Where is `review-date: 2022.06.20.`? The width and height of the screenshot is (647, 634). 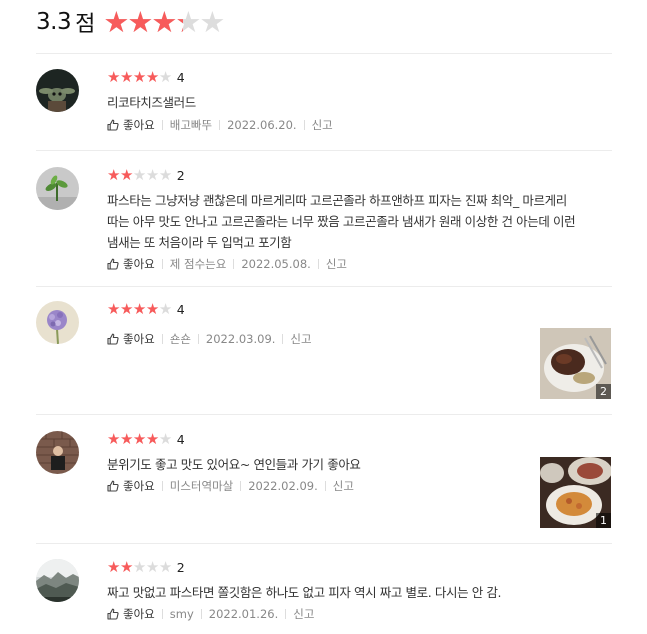 review-date: 2022.06.20. is located at coordinates (262, 125).